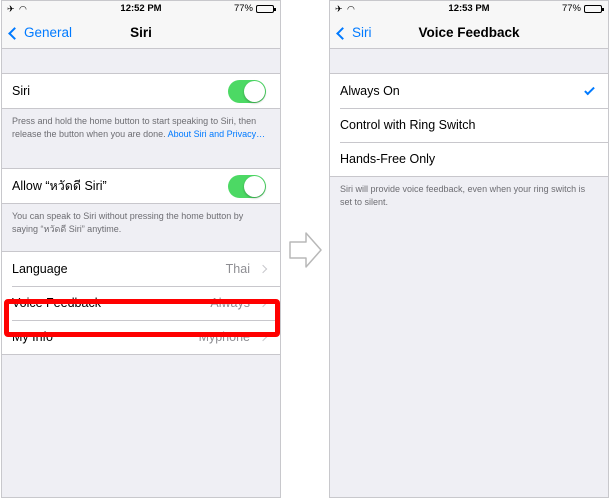 Image resolution: width=610 pixels, height=498 pixels. I want to click on allow-row: Allow “หวัดดี Siri”, so click(141, 186).